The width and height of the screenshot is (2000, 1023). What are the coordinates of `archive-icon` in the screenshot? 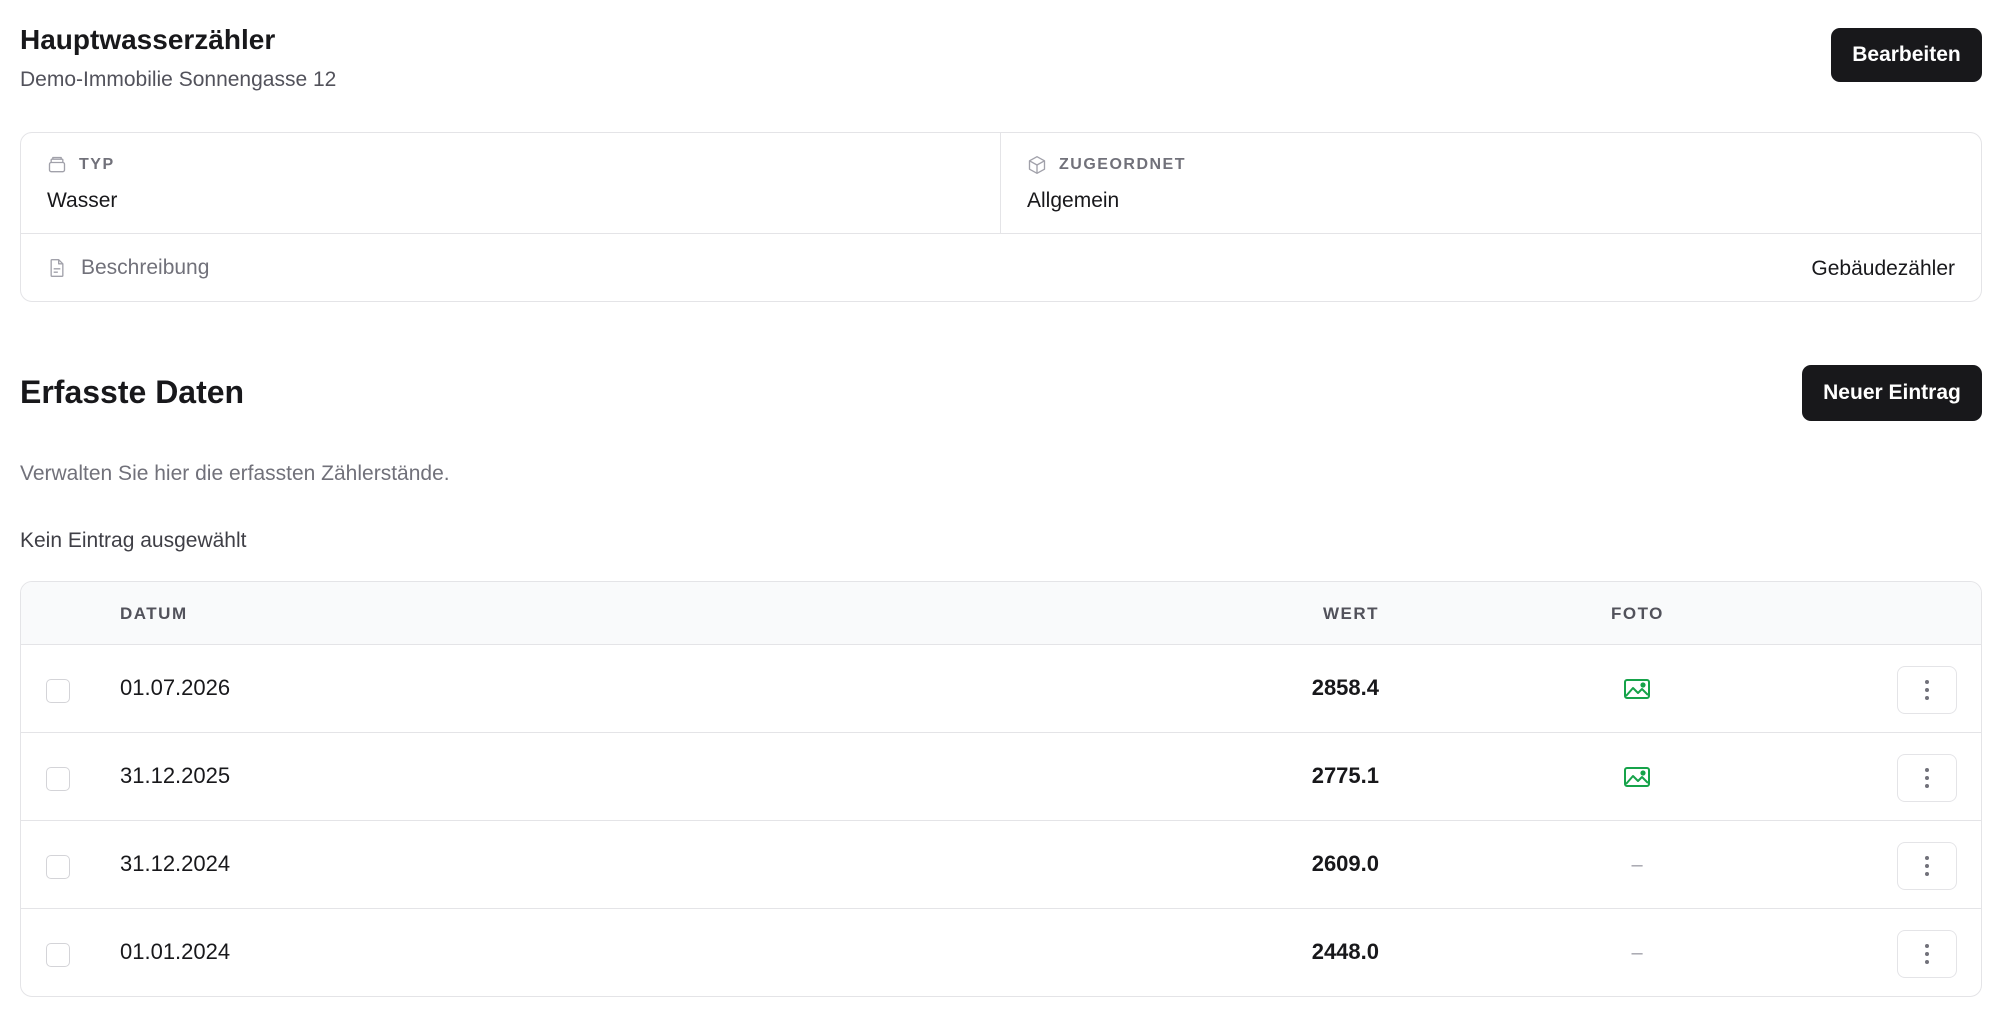 It's located at (57, 165).